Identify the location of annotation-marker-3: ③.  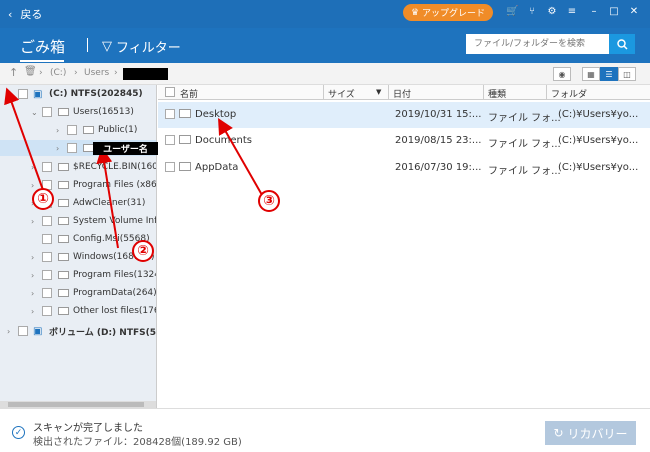
(269, 201).